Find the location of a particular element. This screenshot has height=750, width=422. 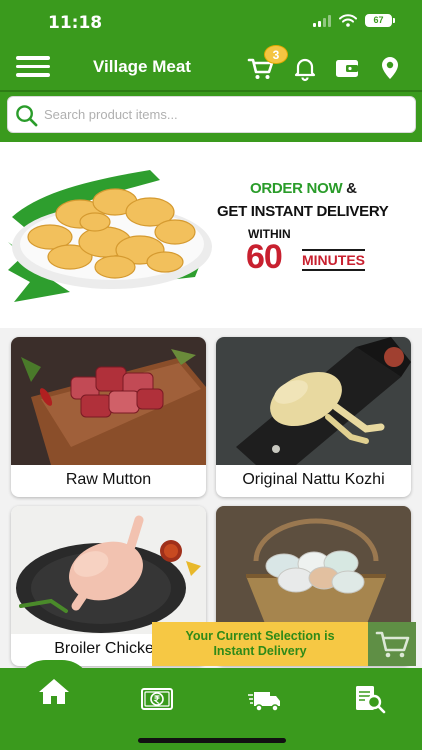

status-time: 11:18 is located at coordinates (75, 23).